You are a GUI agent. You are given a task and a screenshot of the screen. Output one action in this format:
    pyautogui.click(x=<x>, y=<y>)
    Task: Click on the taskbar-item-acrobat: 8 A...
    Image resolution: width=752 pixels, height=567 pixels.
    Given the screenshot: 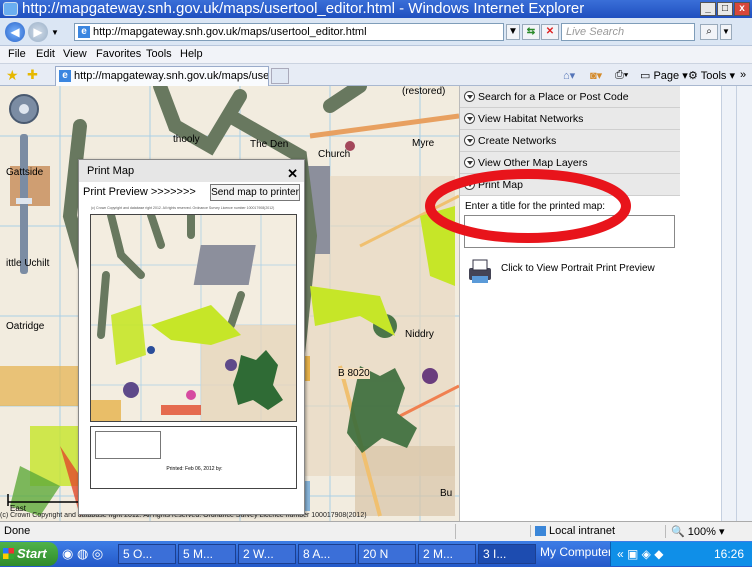 What is the action you would take?
    pyautogui.click(x=327, y=554)
    